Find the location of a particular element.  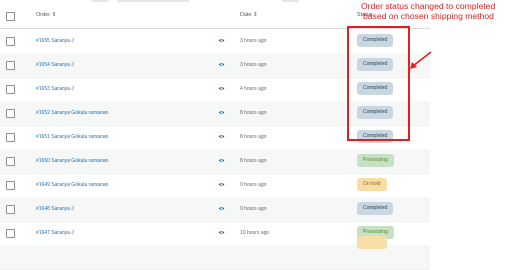

order-link: #1654 Saranya J is located at coordinates (55, 65).